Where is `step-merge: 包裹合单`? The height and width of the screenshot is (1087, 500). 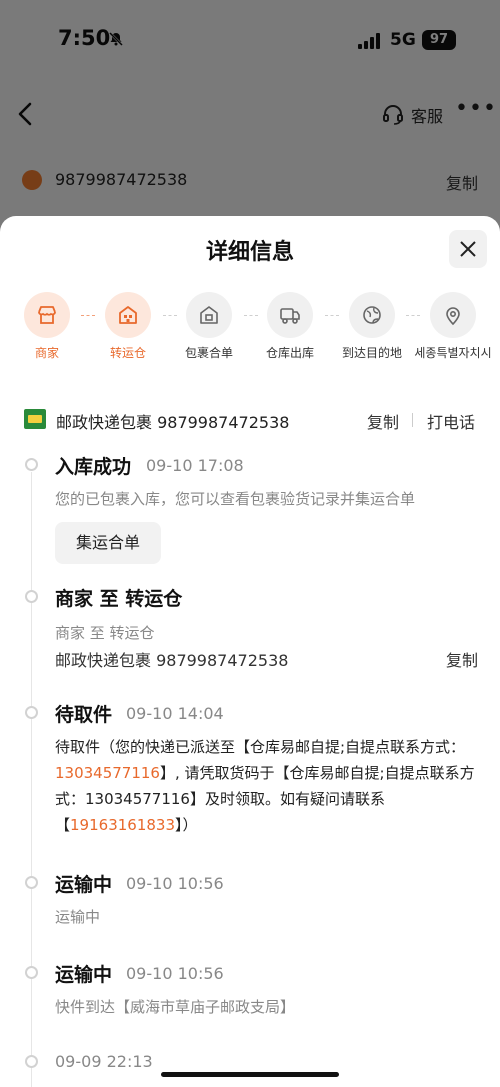 step-merge: 包裹合单 is located at coordinates (209, 326).